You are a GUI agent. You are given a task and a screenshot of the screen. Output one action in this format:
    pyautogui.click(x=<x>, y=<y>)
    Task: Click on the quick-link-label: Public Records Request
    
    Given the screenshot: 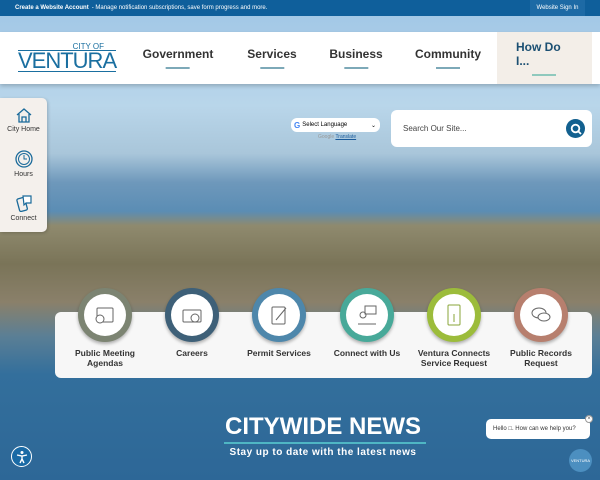 What is the action you would take?
    pyautogui.click(x=541, y=358)
    